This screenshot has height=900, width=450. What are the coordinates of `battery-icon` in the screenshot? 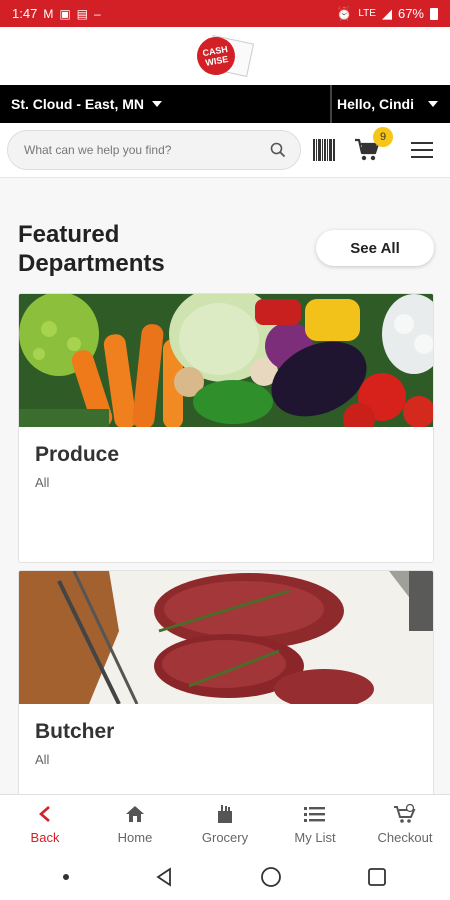 It's located at (434, 13).